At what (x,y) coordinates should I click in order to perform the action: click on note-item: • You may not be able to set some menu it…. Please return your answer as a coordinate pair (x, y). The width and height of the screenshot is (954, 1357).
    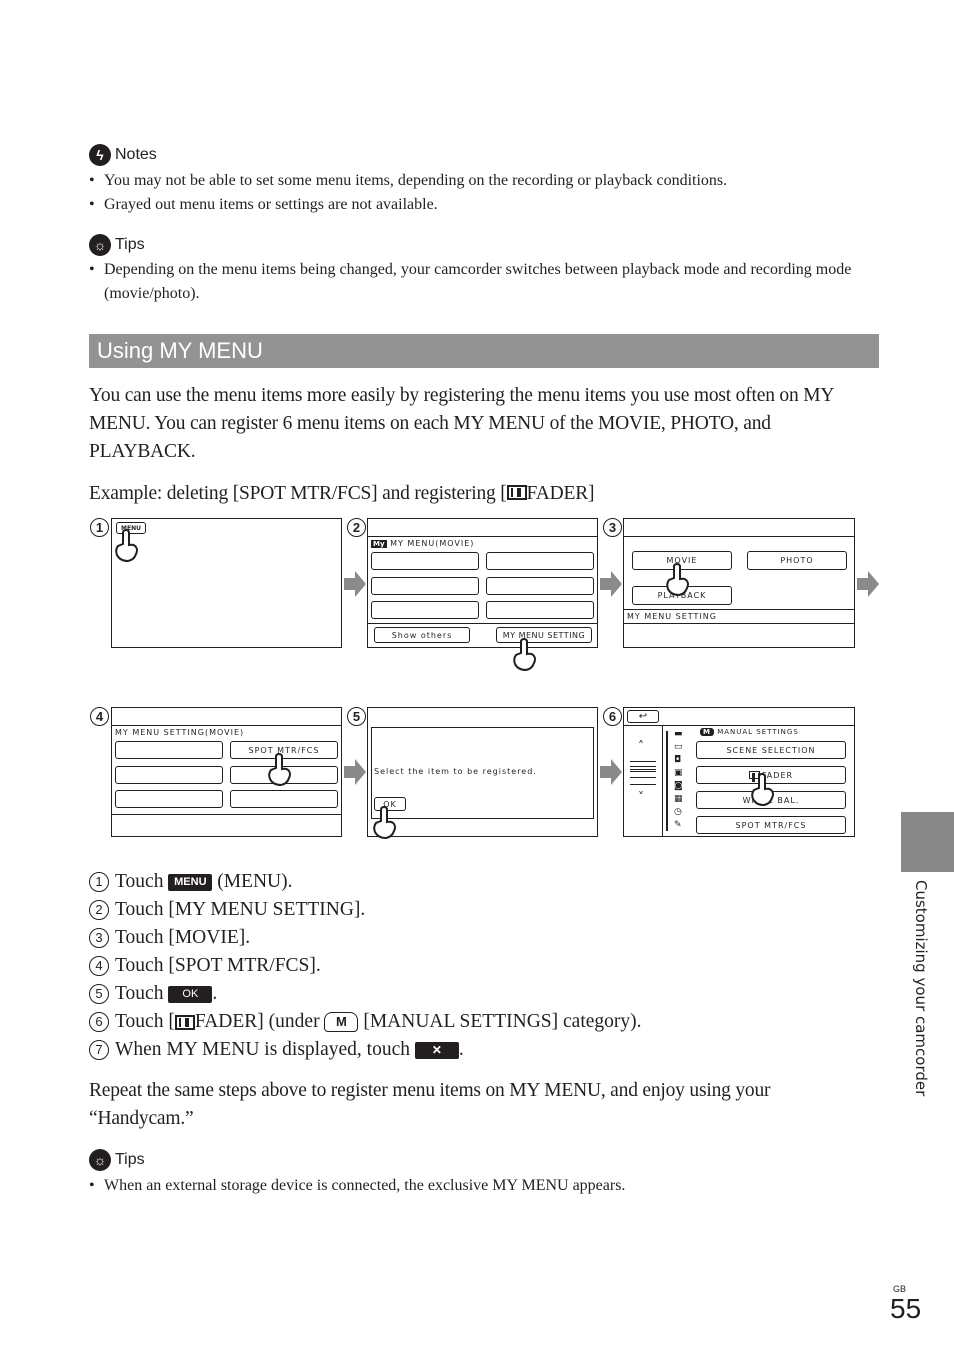
    Looking at the image, I should click on (474, 181).